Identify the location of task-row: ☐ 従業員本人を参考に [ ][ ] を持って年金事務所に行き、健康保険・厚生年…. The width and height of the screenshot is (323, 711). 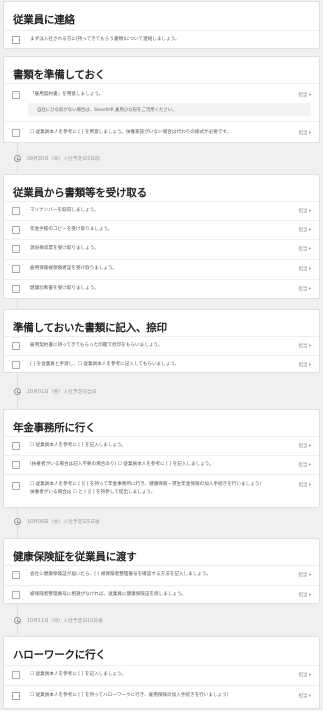
(161, 491).